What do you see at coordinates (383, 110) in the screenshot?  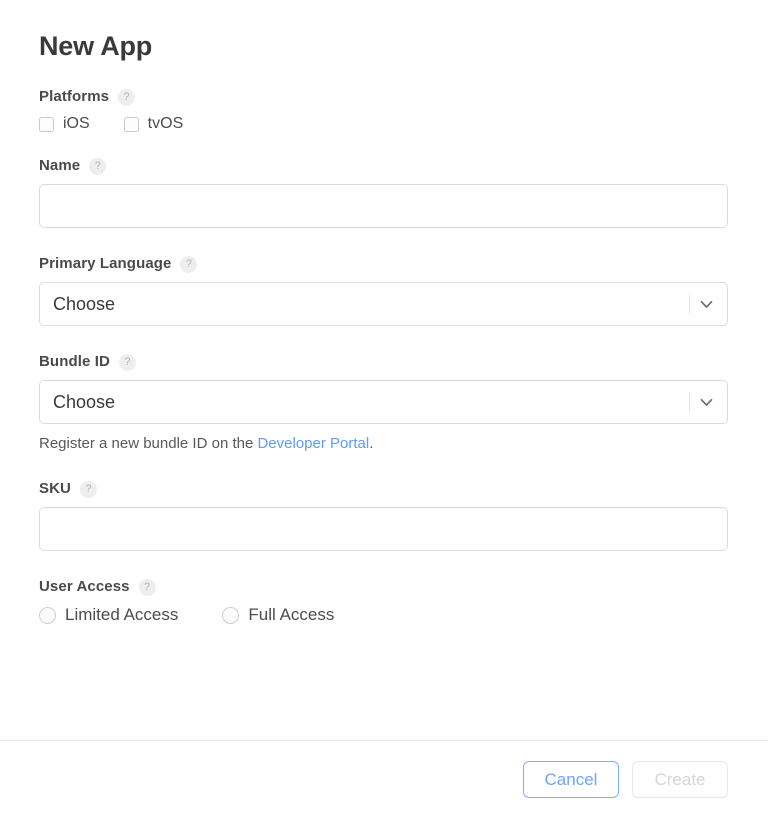 I see `field-platforms: Platforms ? iOS tvOS` at bounding box center [383, 110].